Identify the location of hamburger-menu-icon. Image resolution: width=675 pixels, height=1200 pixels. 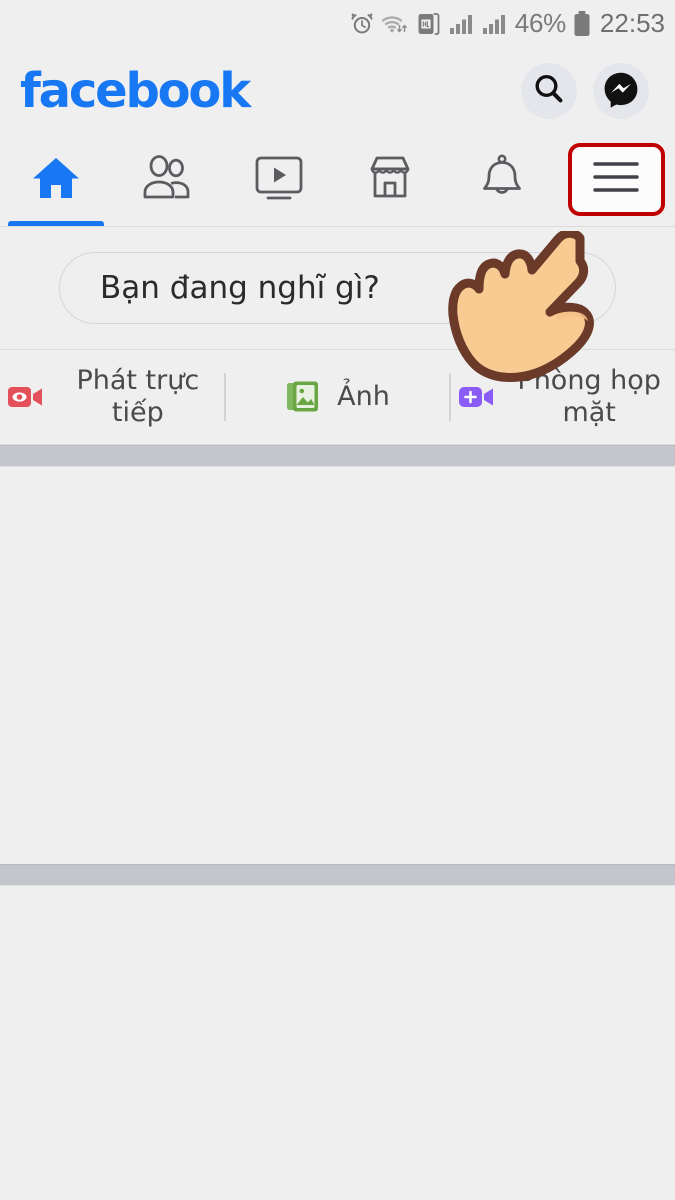
(616, 179).